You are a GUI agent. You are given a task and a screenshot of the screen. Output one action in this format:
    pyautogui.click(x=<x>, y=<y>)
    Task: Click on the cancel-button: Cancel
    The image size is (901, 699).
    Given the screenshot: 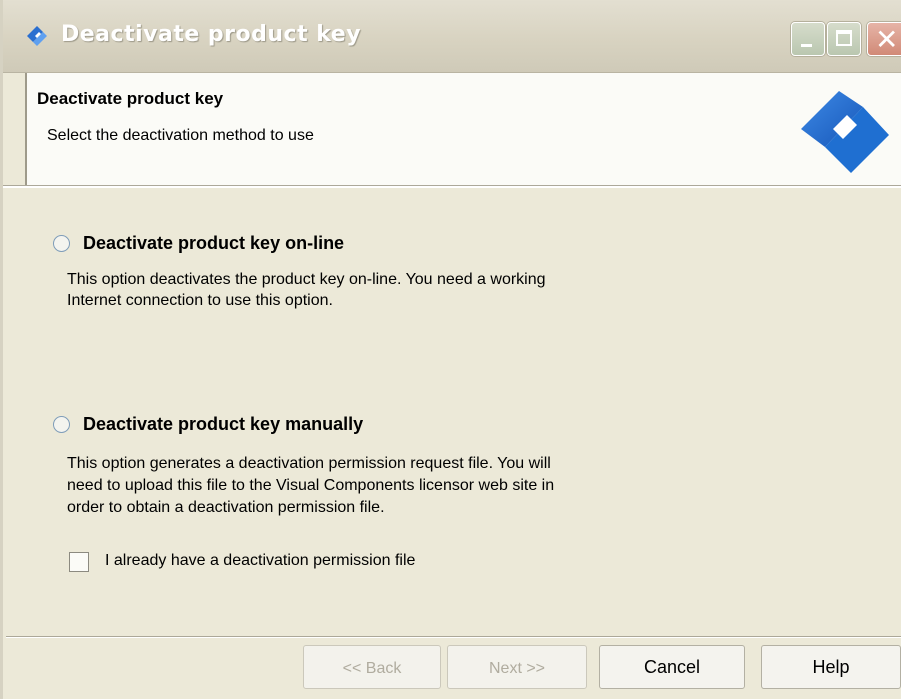 What is the action you would take?
    pyautogui.click(x=672, y=667)
    